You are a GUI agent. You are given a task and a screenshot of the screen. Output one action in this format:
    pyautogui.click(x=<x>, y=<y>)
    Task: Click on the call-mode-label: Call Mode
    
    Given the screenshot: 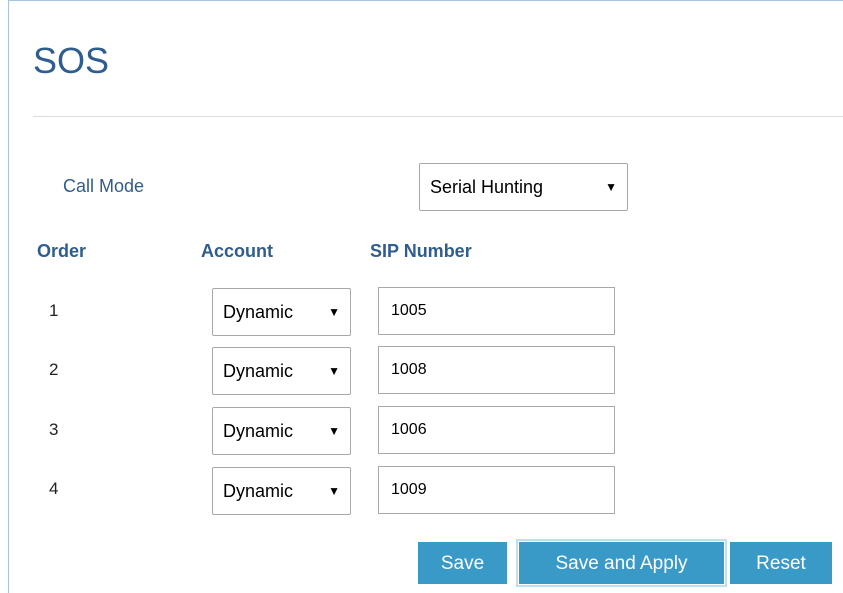 What is the action you would take?
    pyautogui.click(x=104, y=186)
    